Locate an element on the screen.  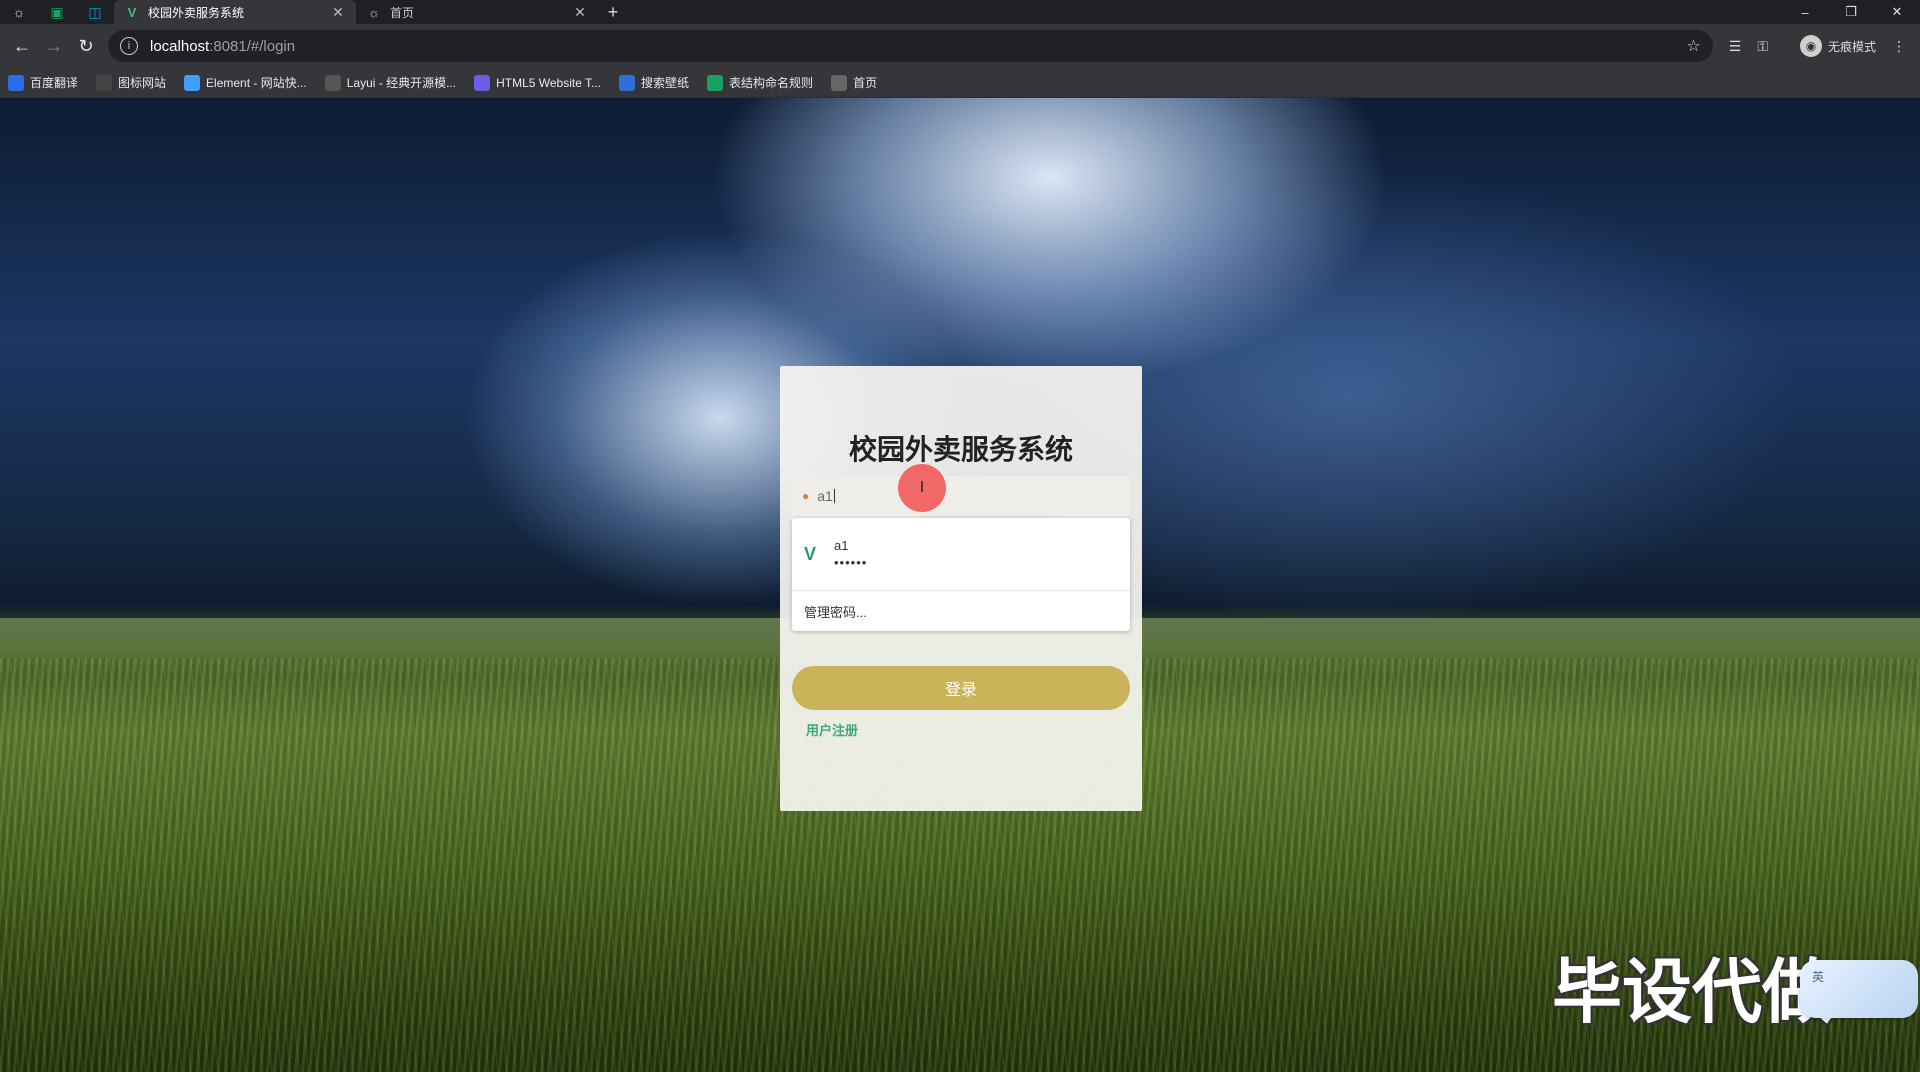
bookmark-item: 搜索壁纸 is located at coordinates (654, 82).